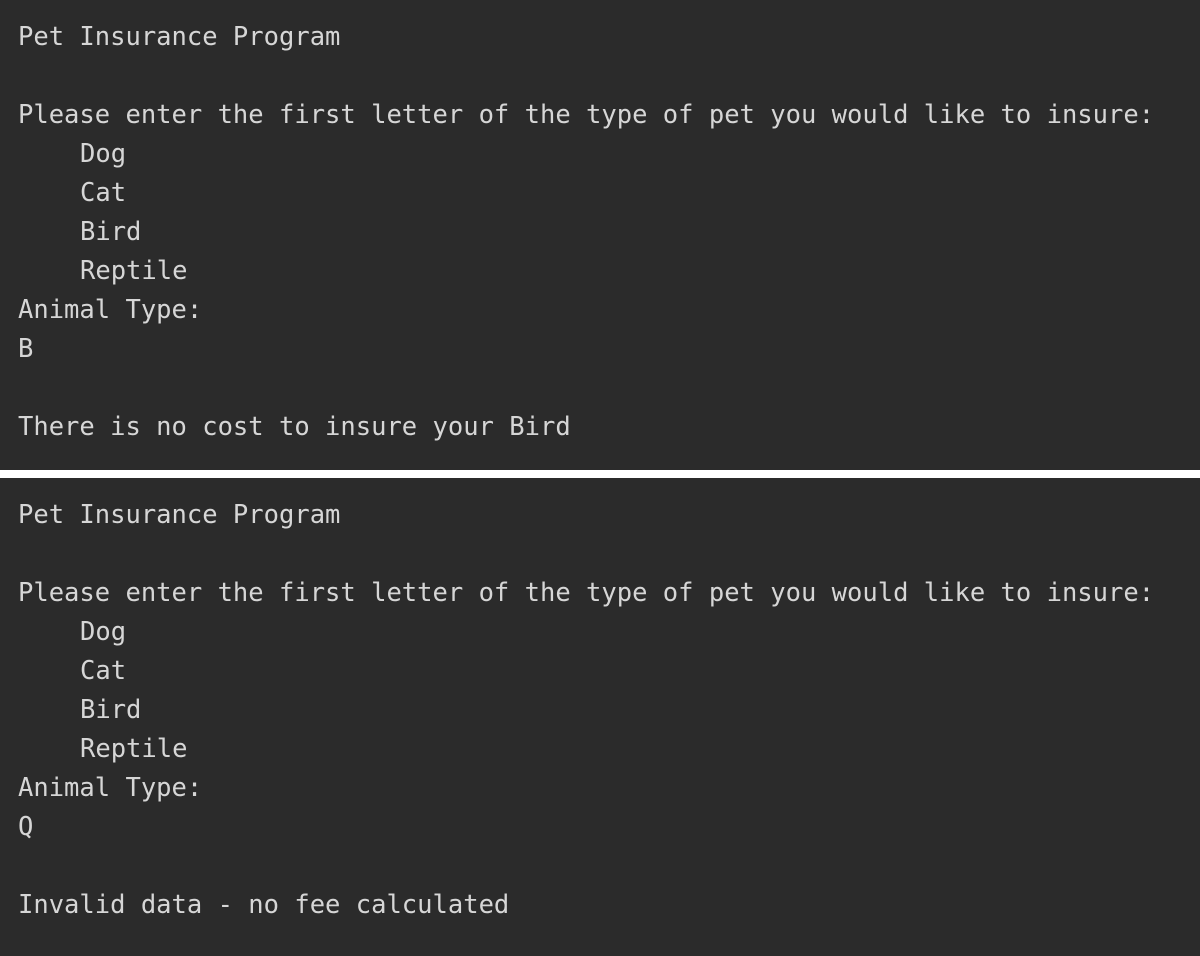  Describe the element at coordinates (600, 349) in the screenshot. I see `animal-type-input-value: B` at that location.